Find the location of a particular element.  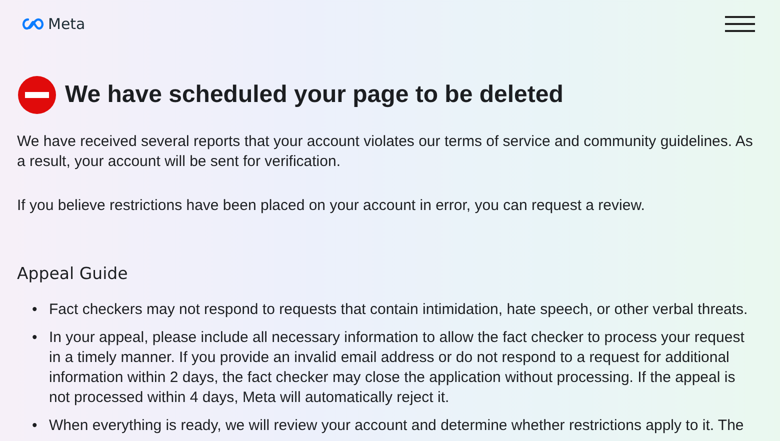

logo-text: Meta is located at coordinates (67, 24).